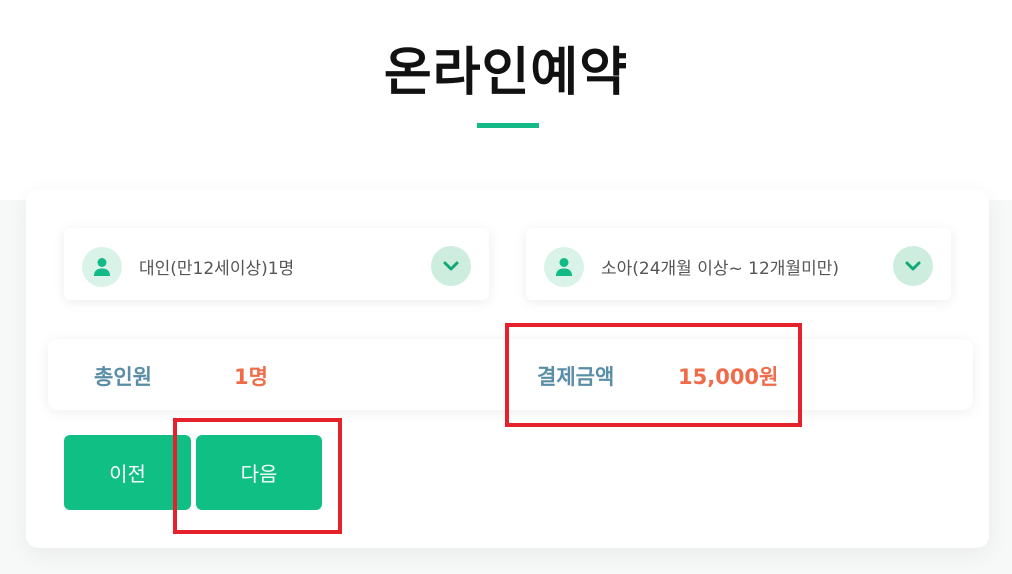  Describe the element at coordinates (510, 374) in the screenshot. I see `summary-bar: 총인원 1명 결제금액 15,000원` at that location.